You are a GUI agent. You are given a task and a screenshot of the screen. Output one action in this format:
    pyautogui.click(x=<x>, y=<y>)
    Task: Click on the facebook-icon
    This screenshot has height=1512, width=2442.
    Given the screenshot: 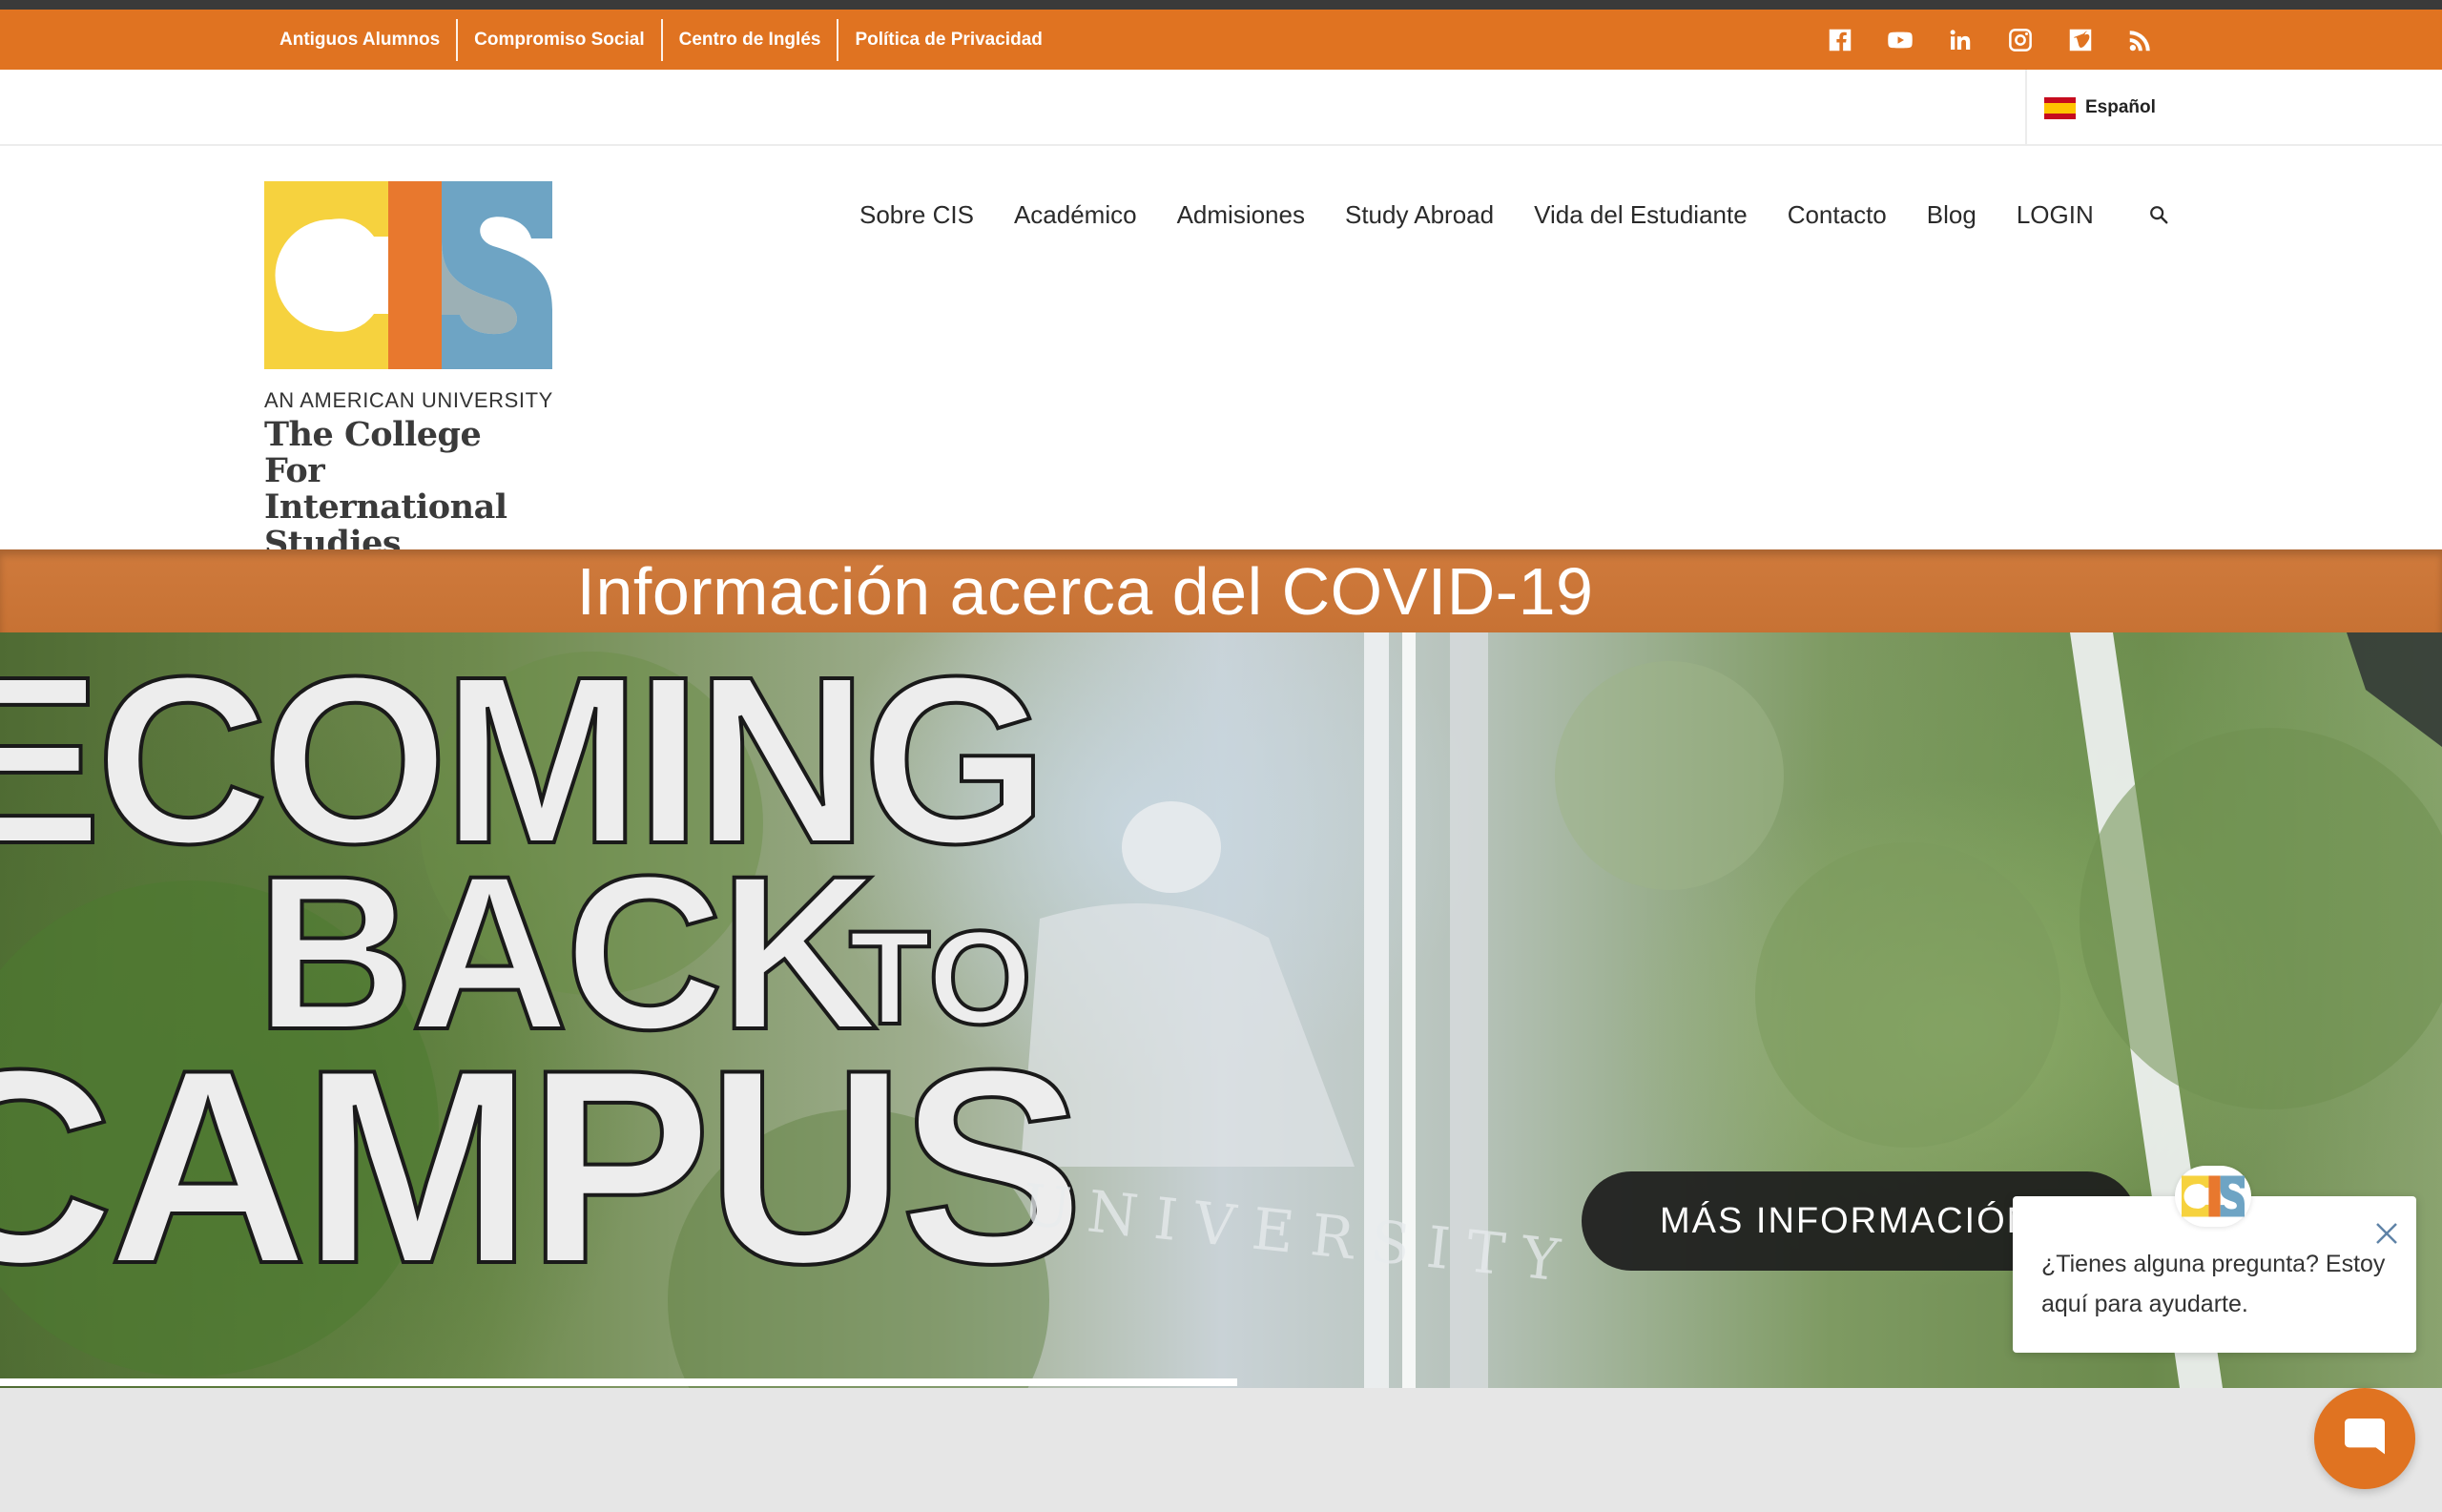 What is the action you would take?
    pyautogui.click(x=1839, y=40)
    